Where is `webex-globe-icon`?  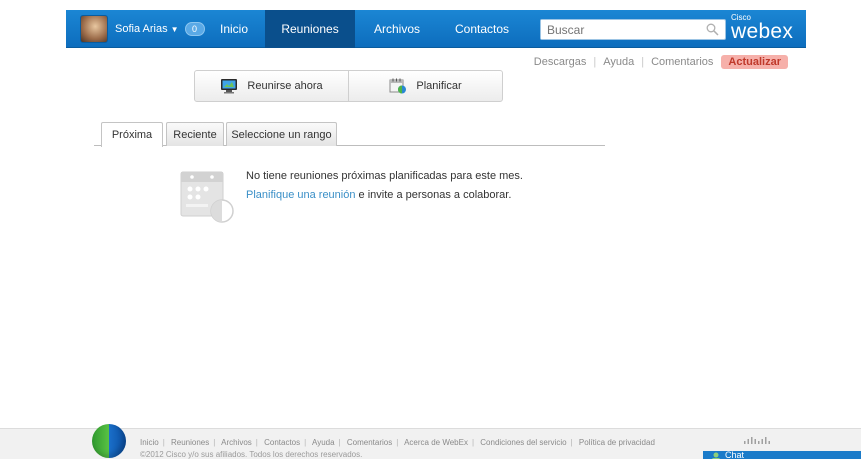
webex-globe-icon is located at coordinates (109, 441).